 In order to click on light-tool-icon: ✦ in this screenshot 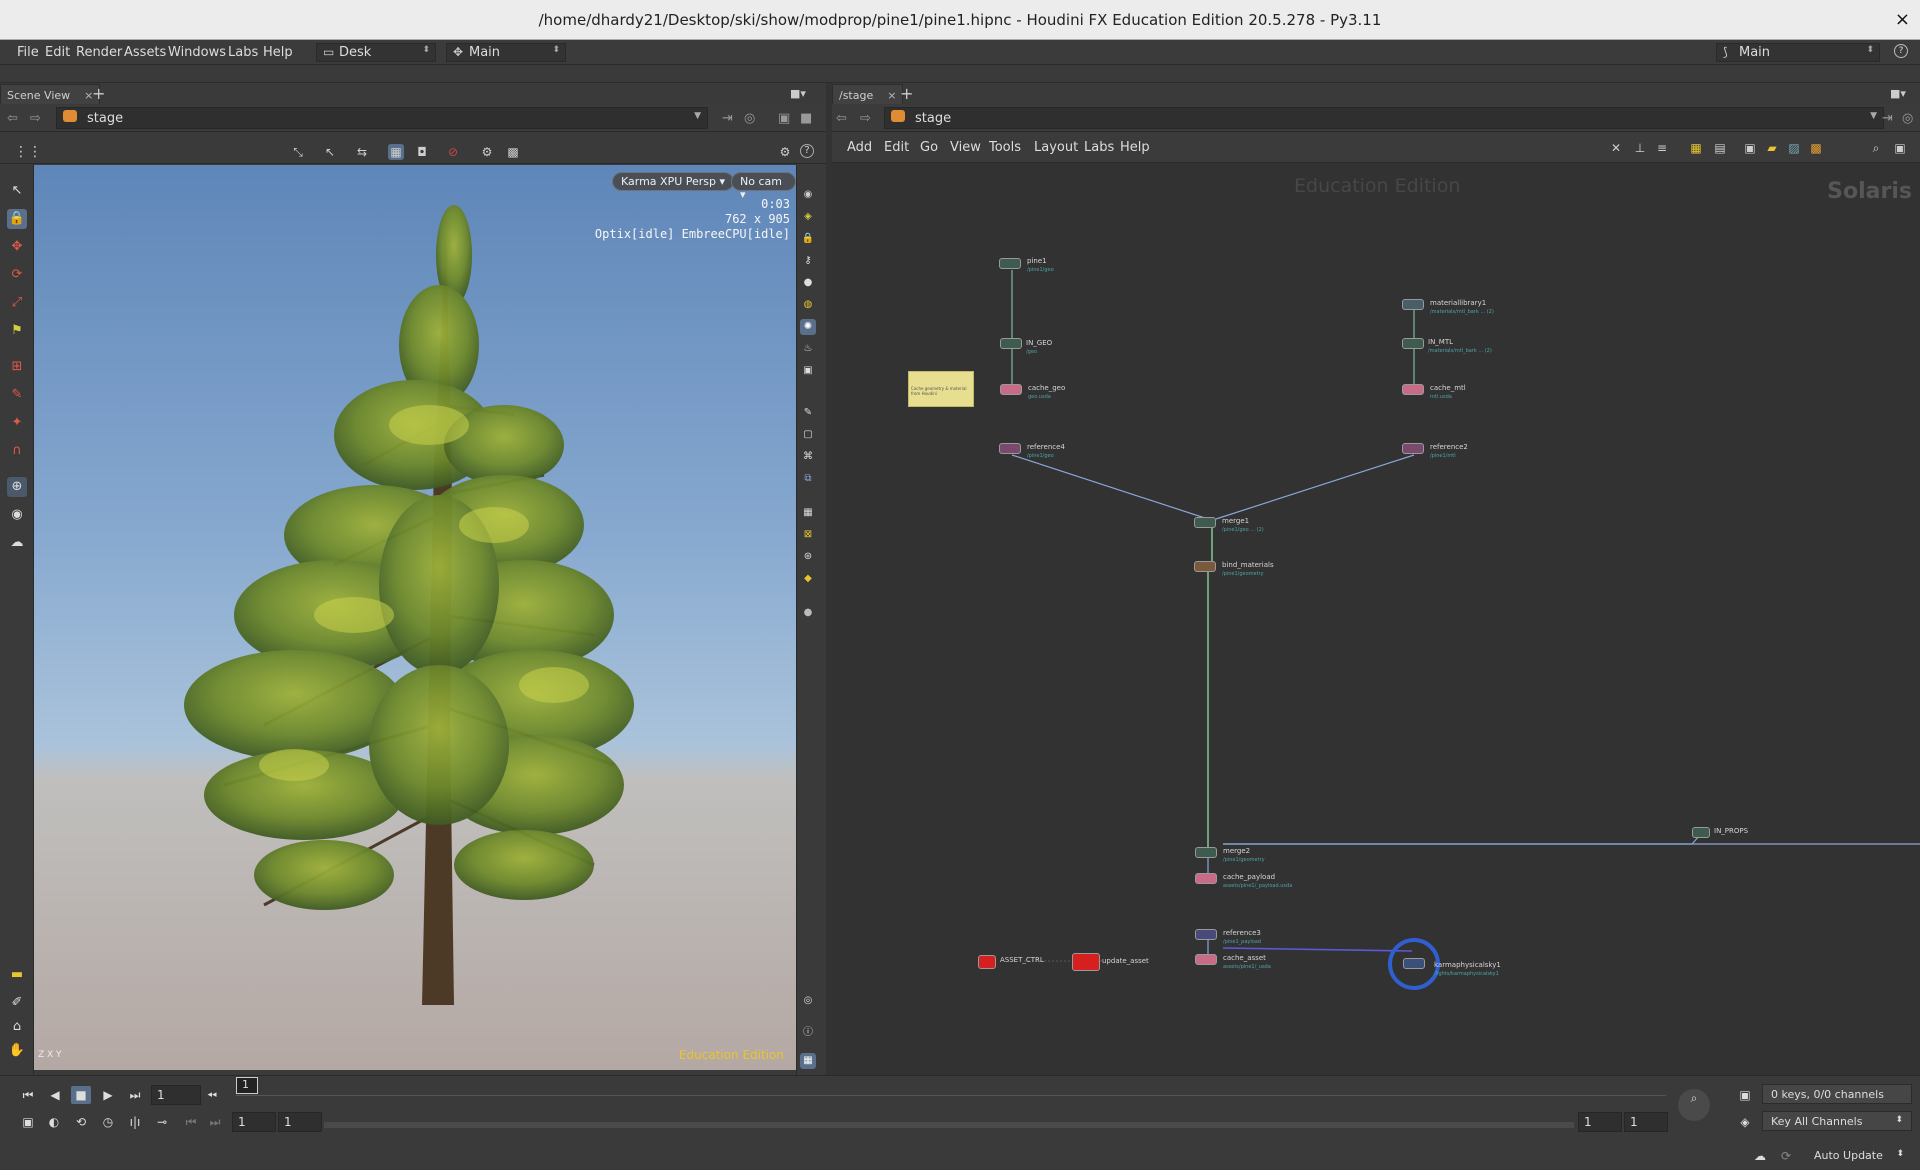, I will do `click(17, 423)`.